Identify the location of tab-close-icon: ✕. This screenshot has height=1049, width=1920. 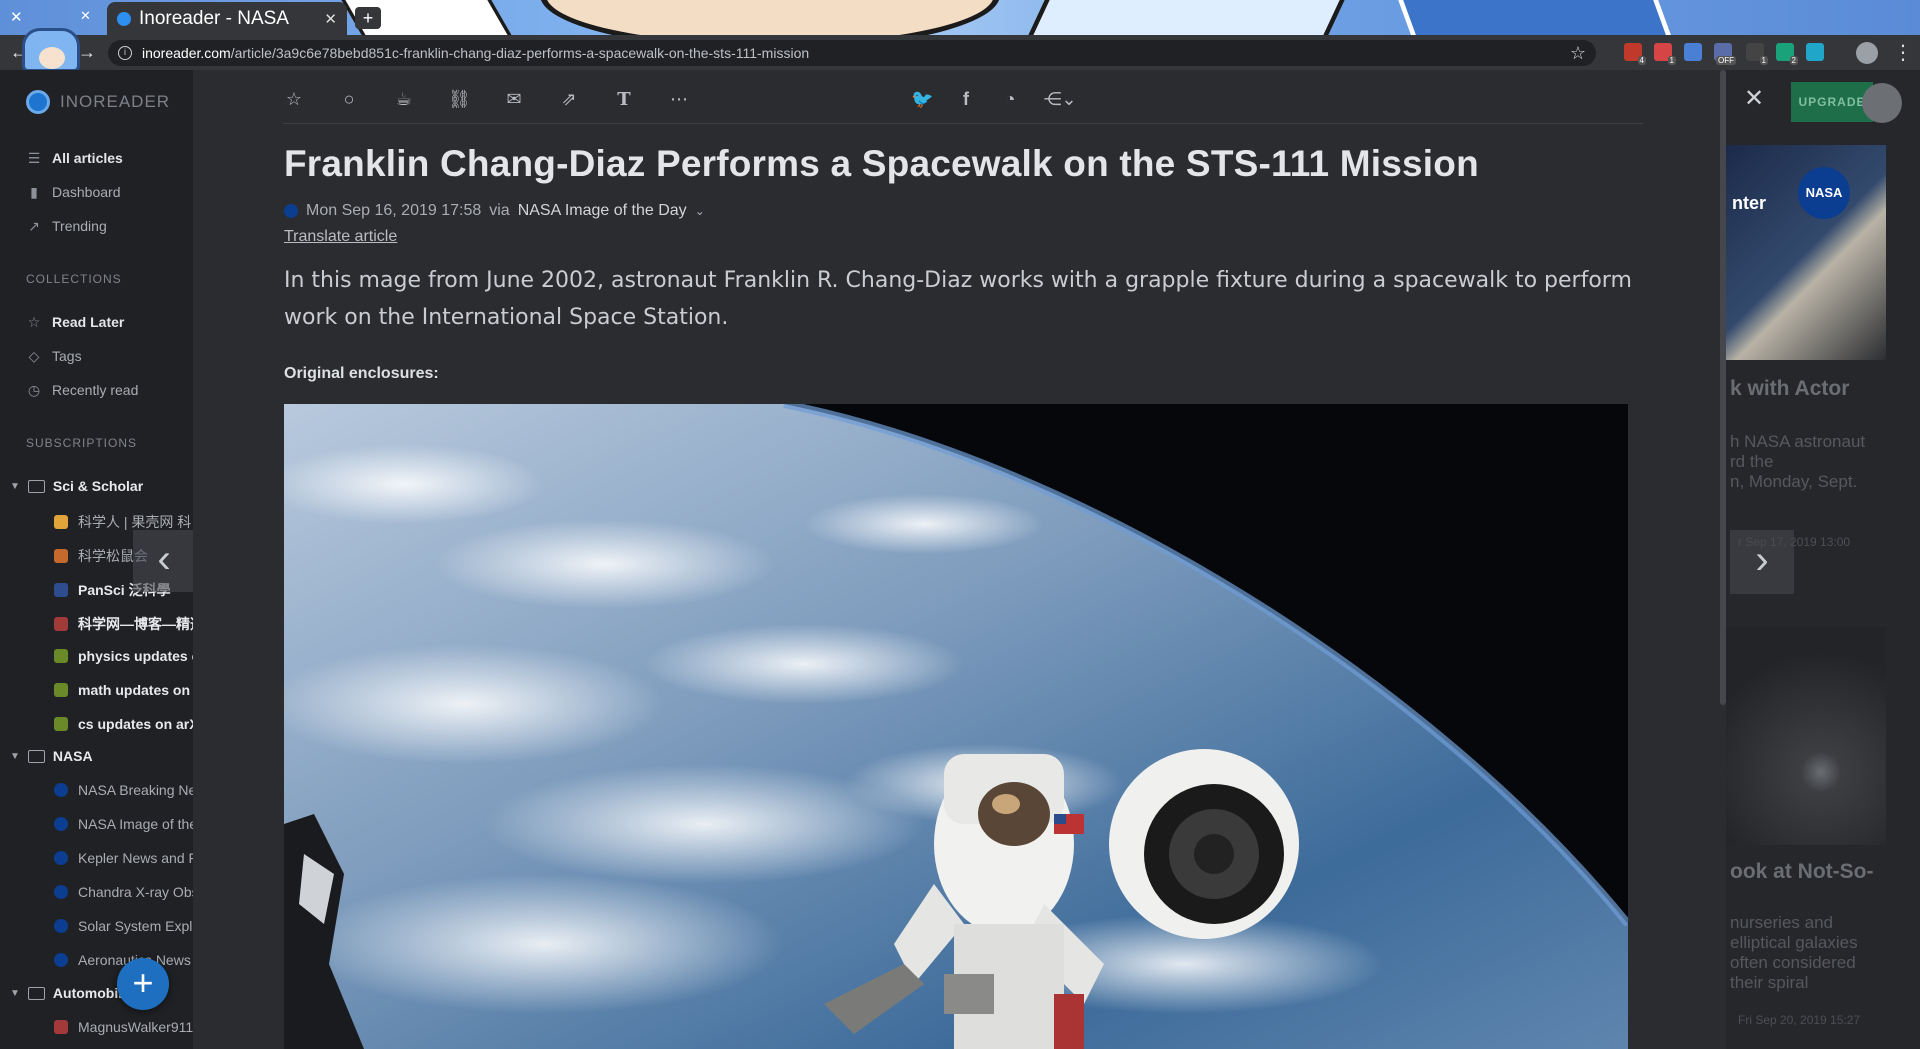
(330, 19).